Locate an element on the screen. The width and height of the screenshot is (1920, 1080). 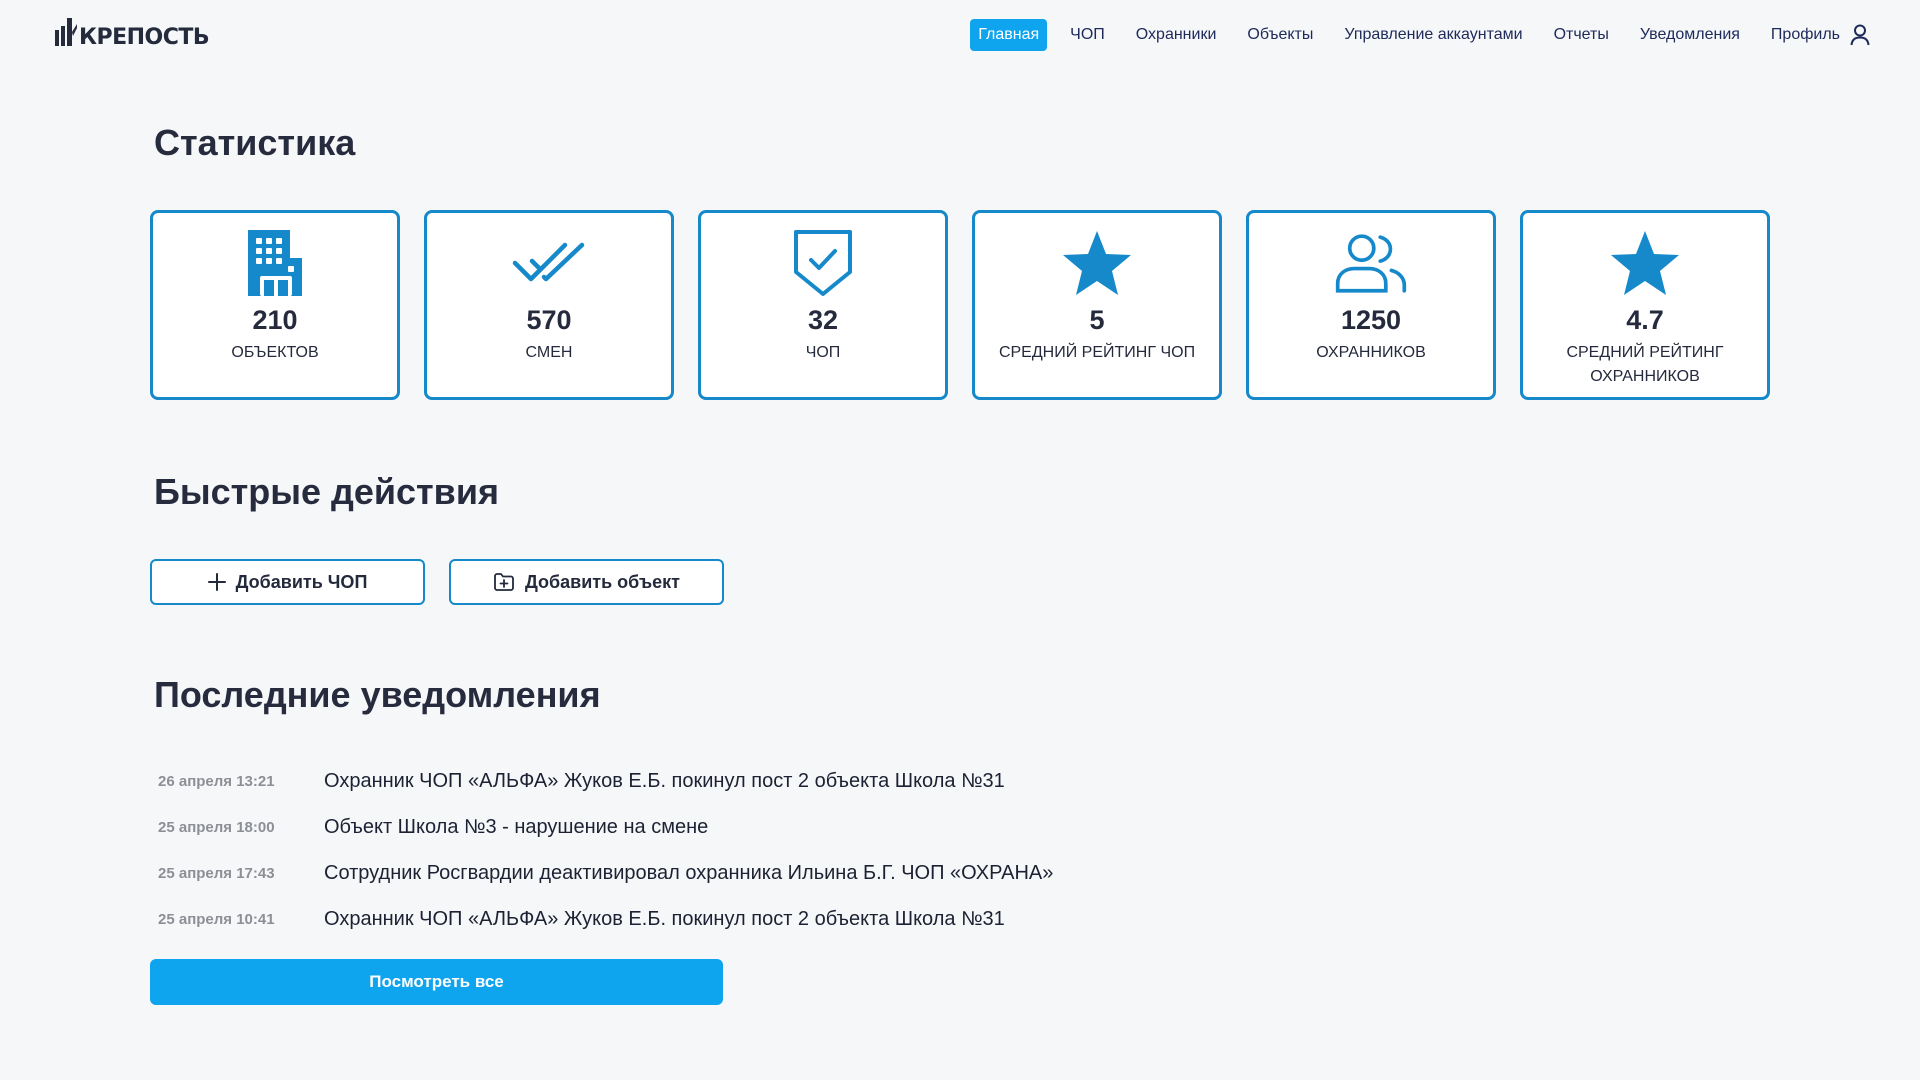
stat-value: 570 is located at coordinates (549, 320).